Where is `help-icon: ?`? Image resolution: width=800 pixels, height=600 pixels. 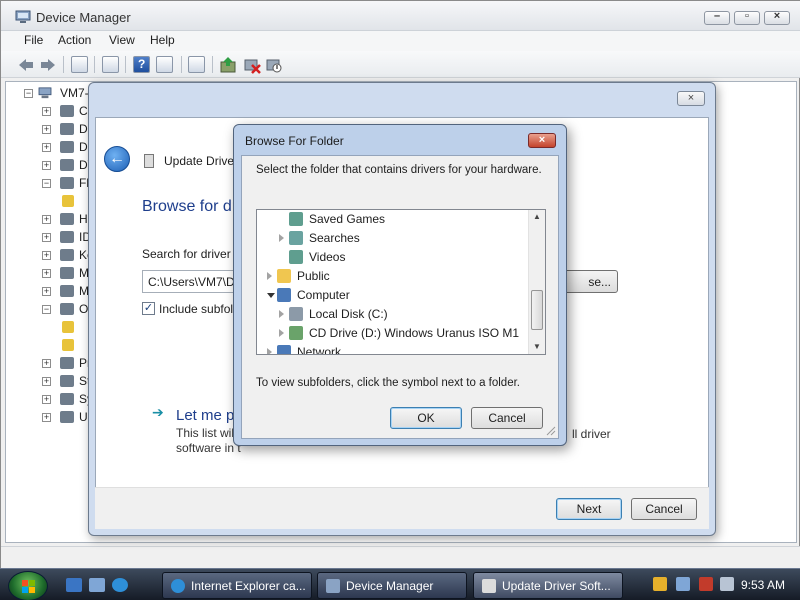 help-icon: ? is located at coordinates (141, 64).